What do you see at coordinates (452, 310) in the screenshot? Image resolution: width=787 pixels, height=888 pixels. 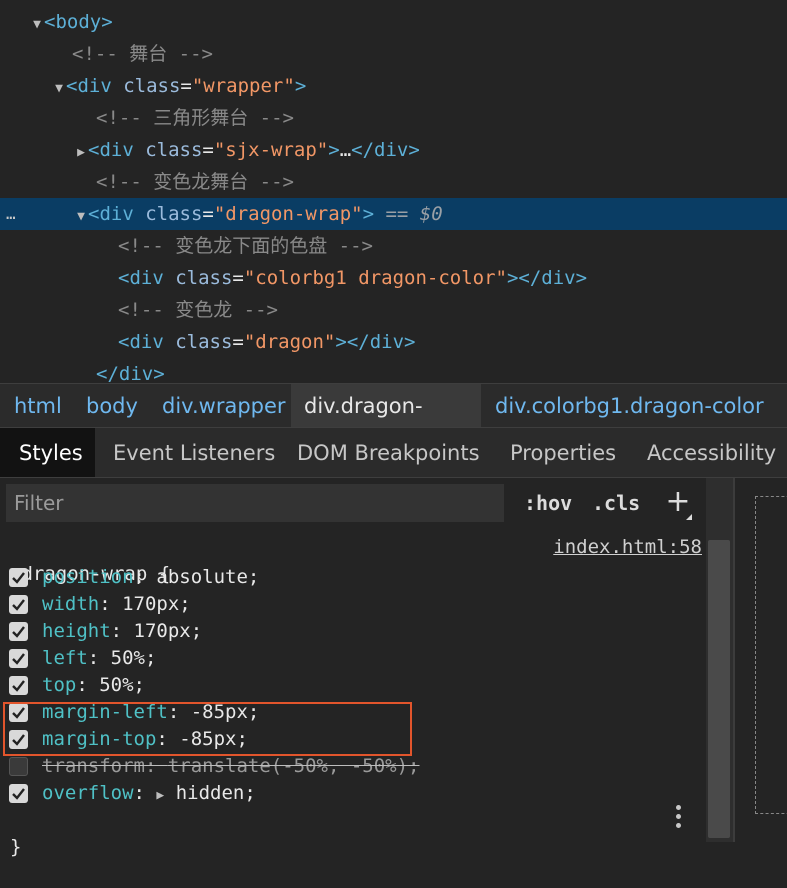 I see `dom-comment: <!-- 变色龙 -->` at bounding box center [452, 310].